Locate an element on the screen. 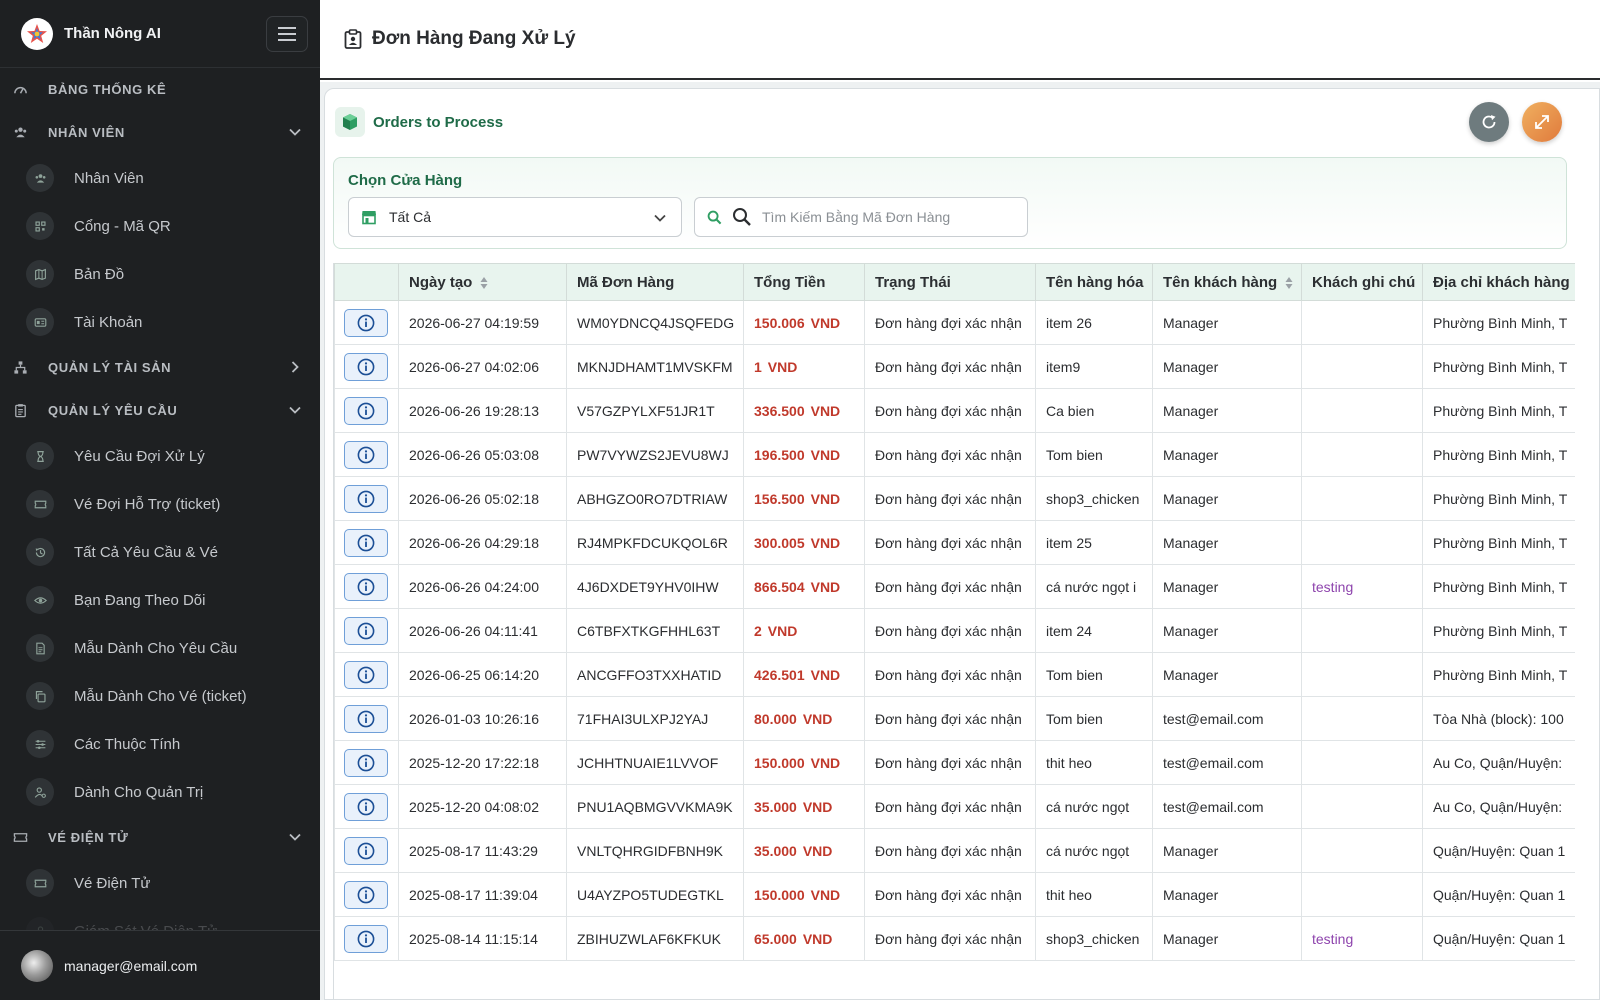 Image resolution: width=1600 pixels, height=1000 pixels. store-select: Tất Cả is located at coordinates (515, 217).